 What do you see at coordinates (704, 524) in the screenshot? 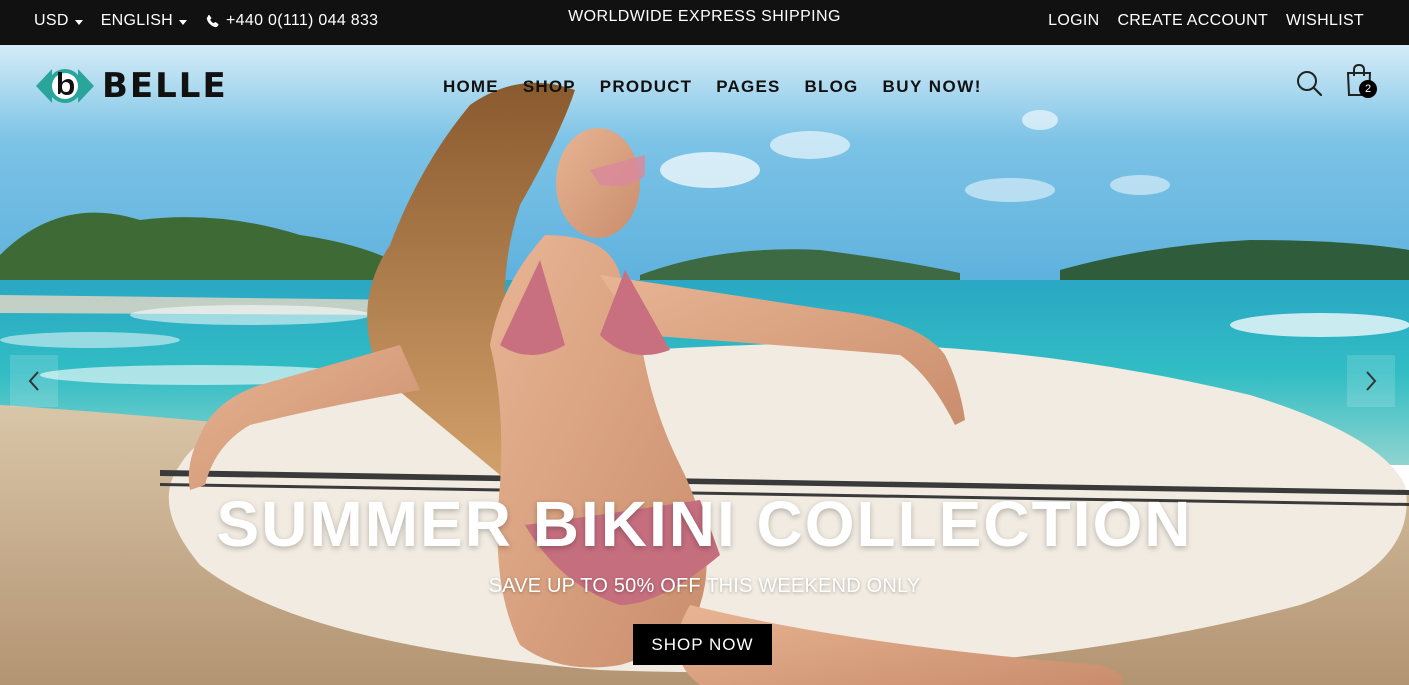
I see `slide-title: SUMMER BIKINI COLLECTION` at bounding box center [704, 524].